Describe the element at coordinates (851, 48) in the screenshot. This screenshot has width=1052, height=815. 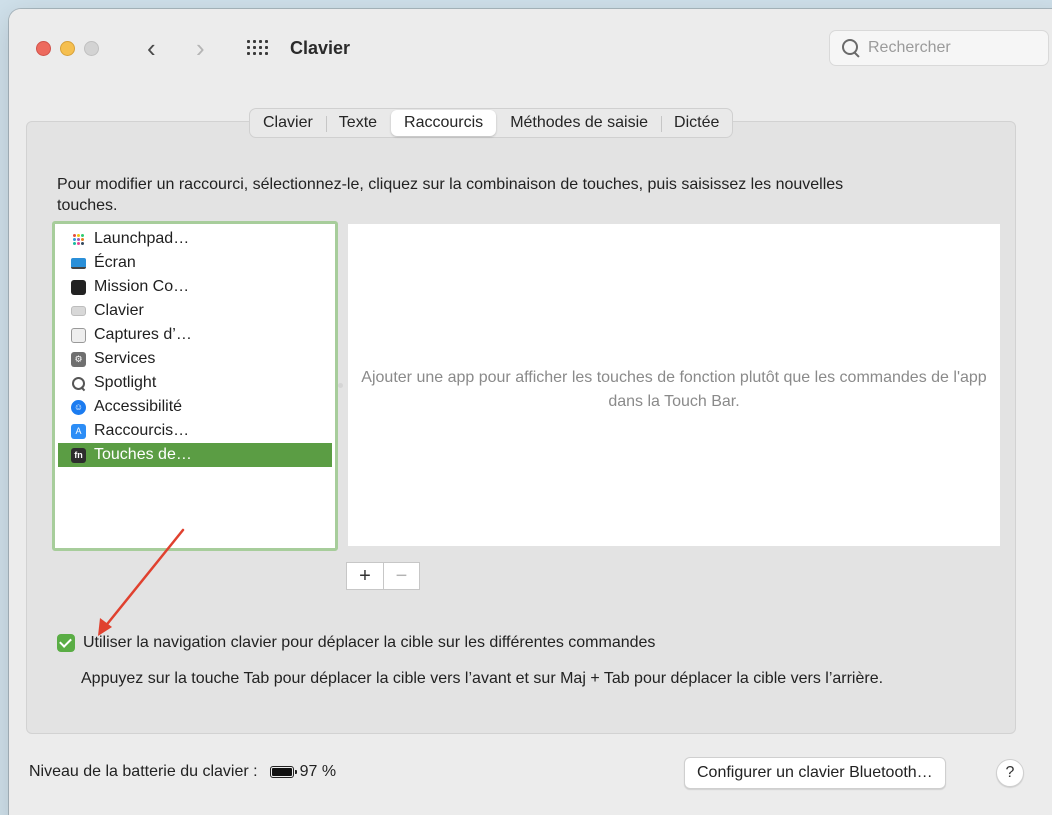
I see `search-icon` at that location.